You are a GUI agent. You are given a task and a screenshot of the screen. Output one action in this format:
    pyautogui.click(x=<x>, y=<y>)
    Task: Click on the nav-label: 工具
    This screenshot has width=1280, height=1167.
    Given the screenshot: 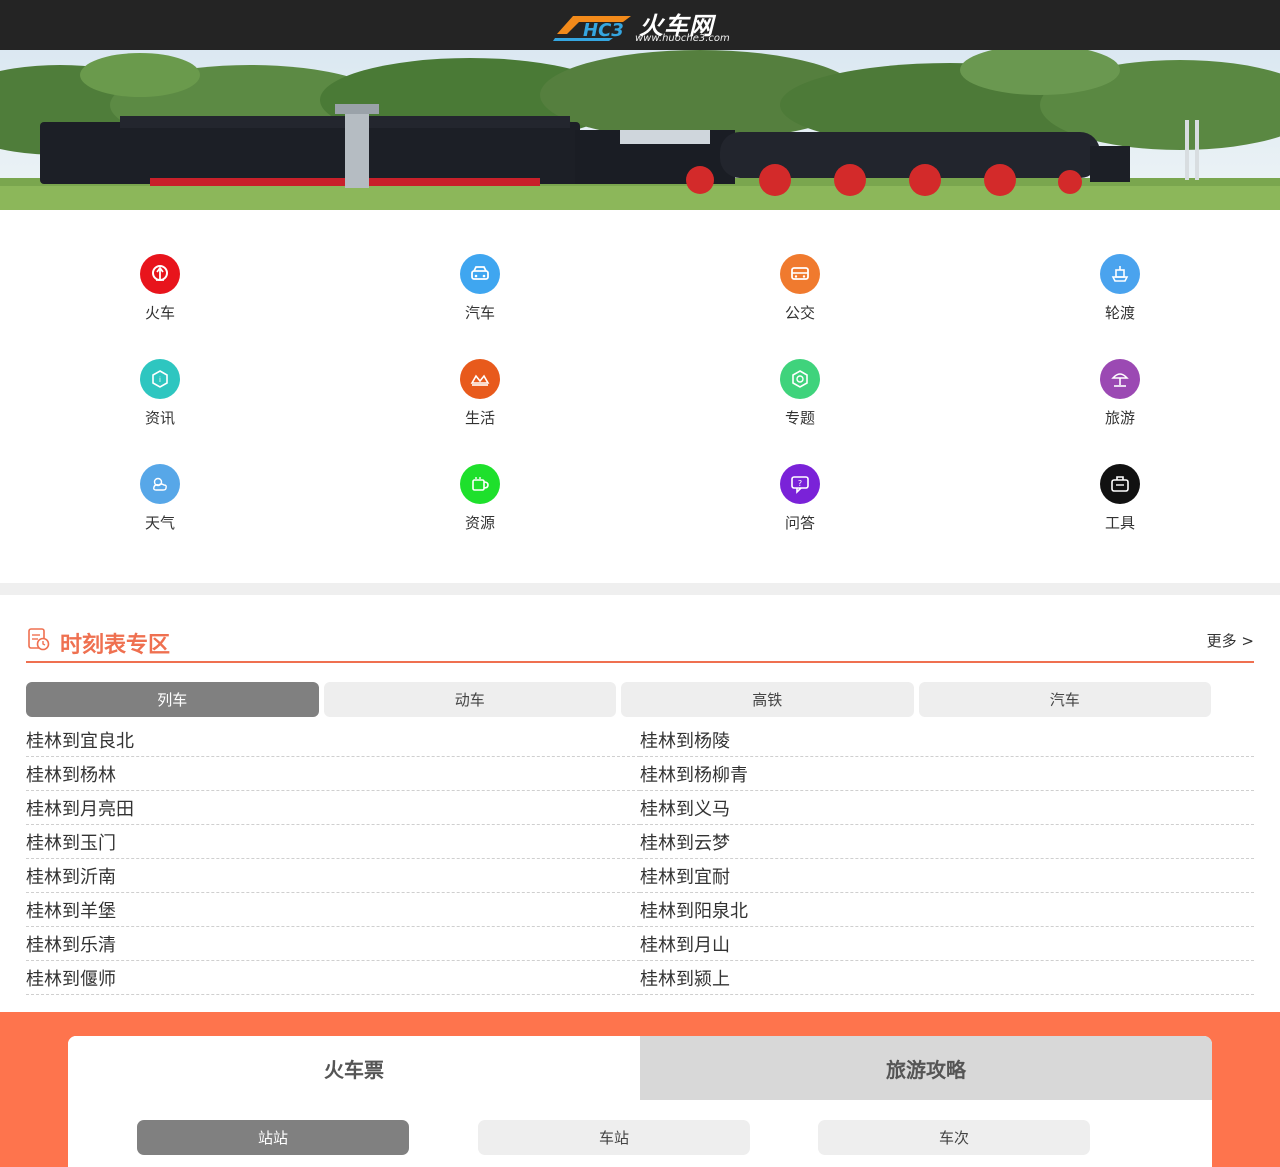 What is the action you would take?
    pyautogui.click(x=1119, y=523)
    